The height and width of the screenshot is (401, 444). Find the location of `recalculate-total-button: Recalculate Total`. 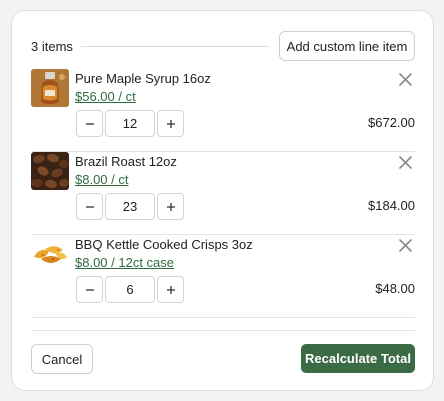

recalculate-total-button: Recalculate Total is located at coordinates (358, 358).